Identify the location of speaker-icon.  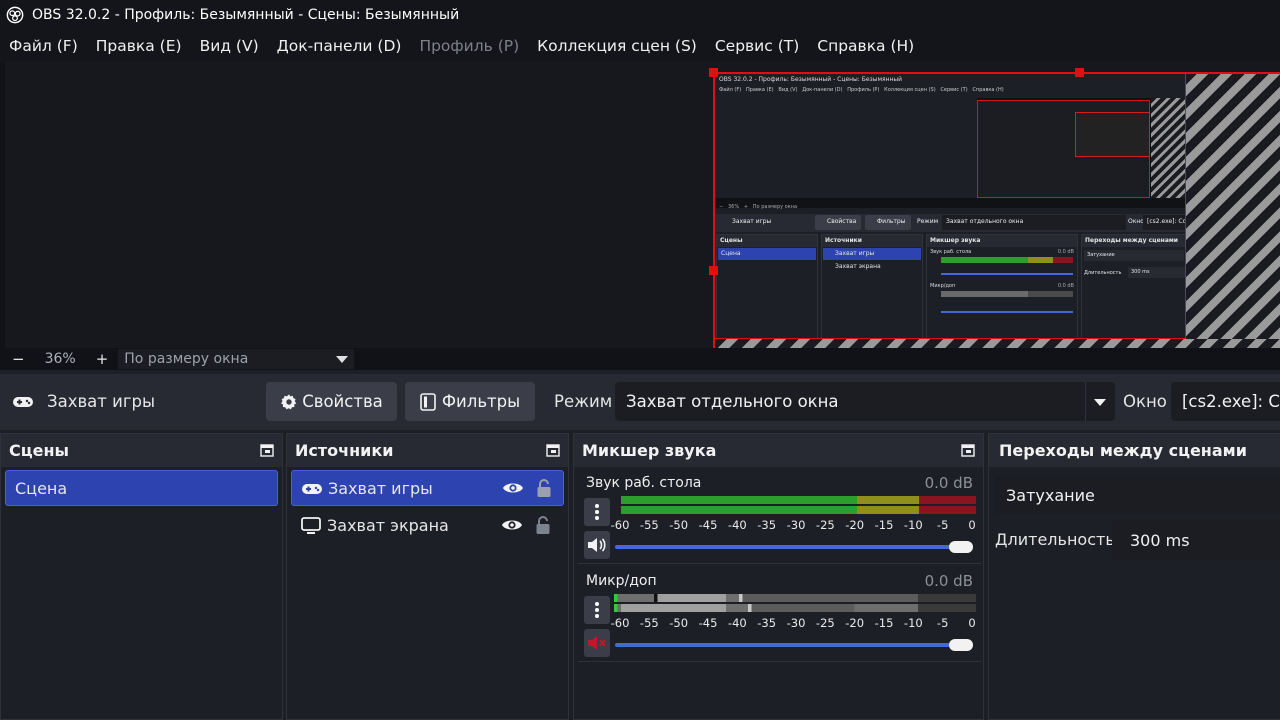
(597, 545).